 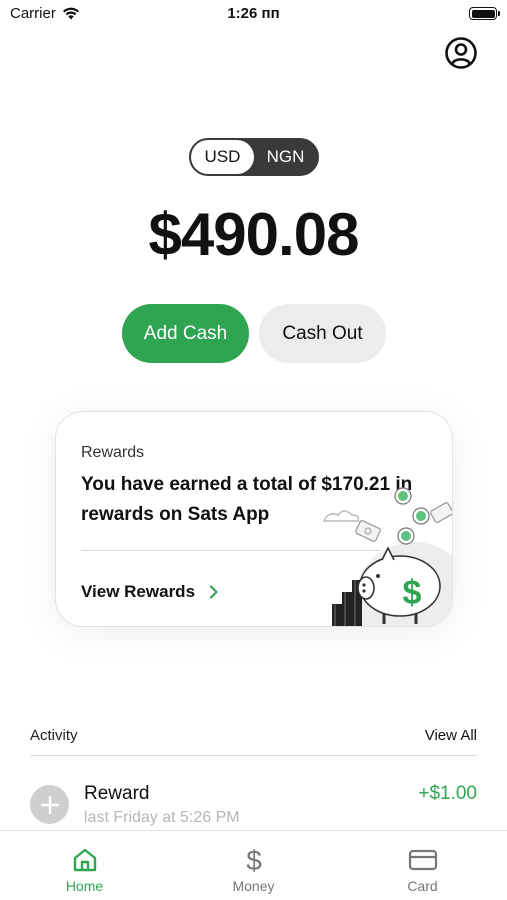 What do you see at coordinates (162, 817) in the screenshot?
I see `activity-subtitle: last Friday at 5:26 PM` at bounding box center [162, 817].